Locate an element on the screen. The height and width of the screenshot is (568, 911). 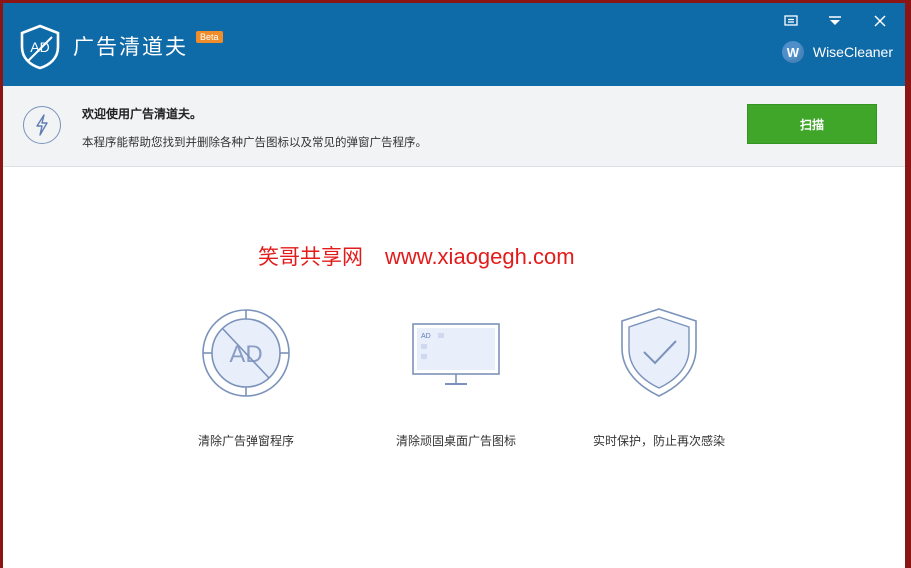
feature-realtime-protection: 实时保护，防止再次感染 is located at coordinates (659, 378).